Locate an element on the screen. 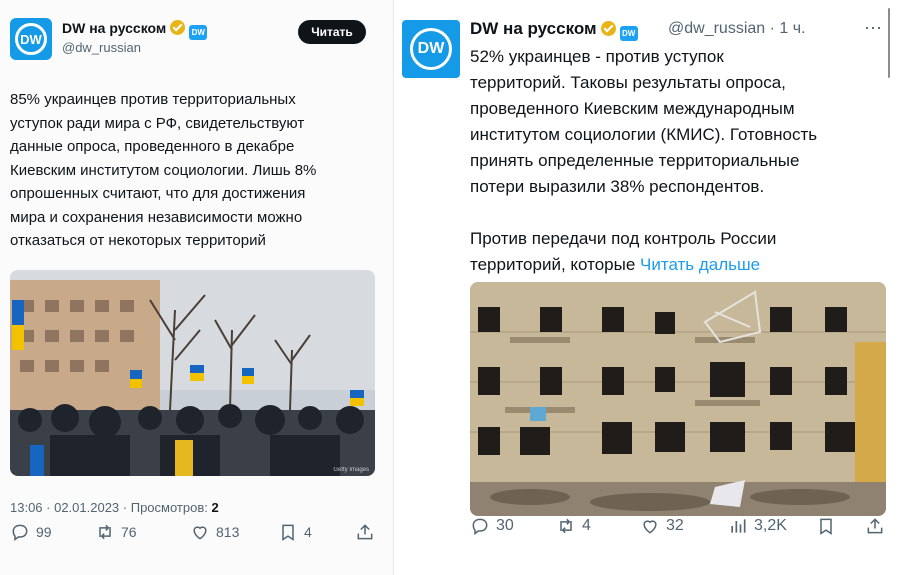 The width and height of the screenshot is (900, 575). more-options-icon: ⋯ is located at coordinates (873, 28).